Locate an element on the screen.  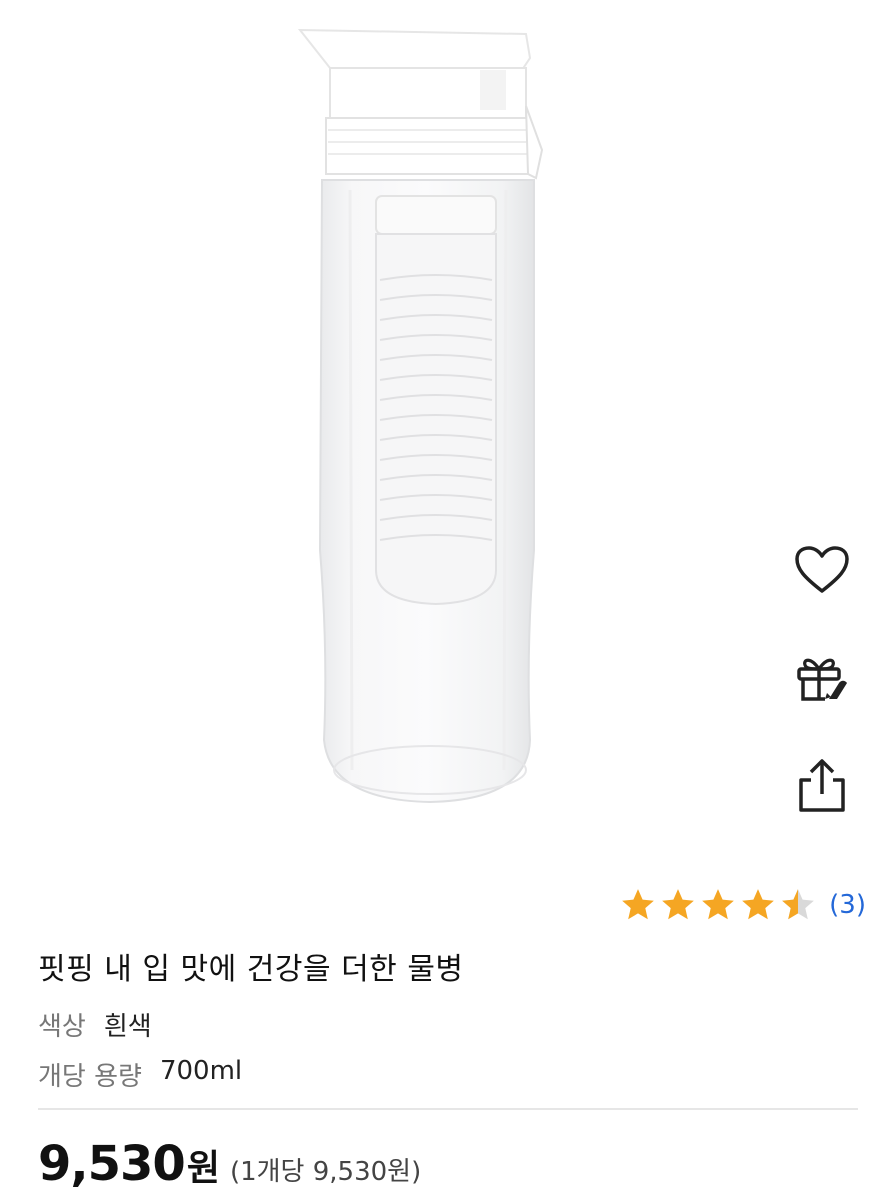
gift-icon is located at coordinates (822, 679).